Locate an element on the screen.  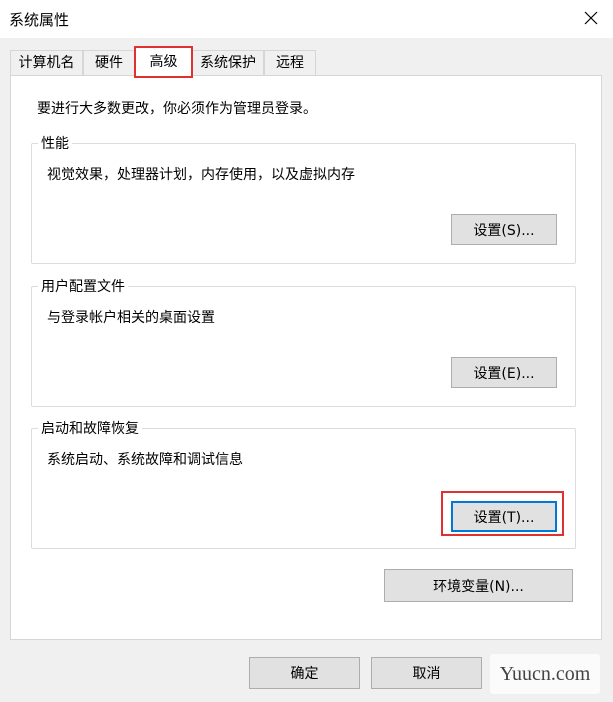
performance-description: 视觉效果，处理器计划，内存使用，以及虚拟内存 is located at coordinates (201, 175).